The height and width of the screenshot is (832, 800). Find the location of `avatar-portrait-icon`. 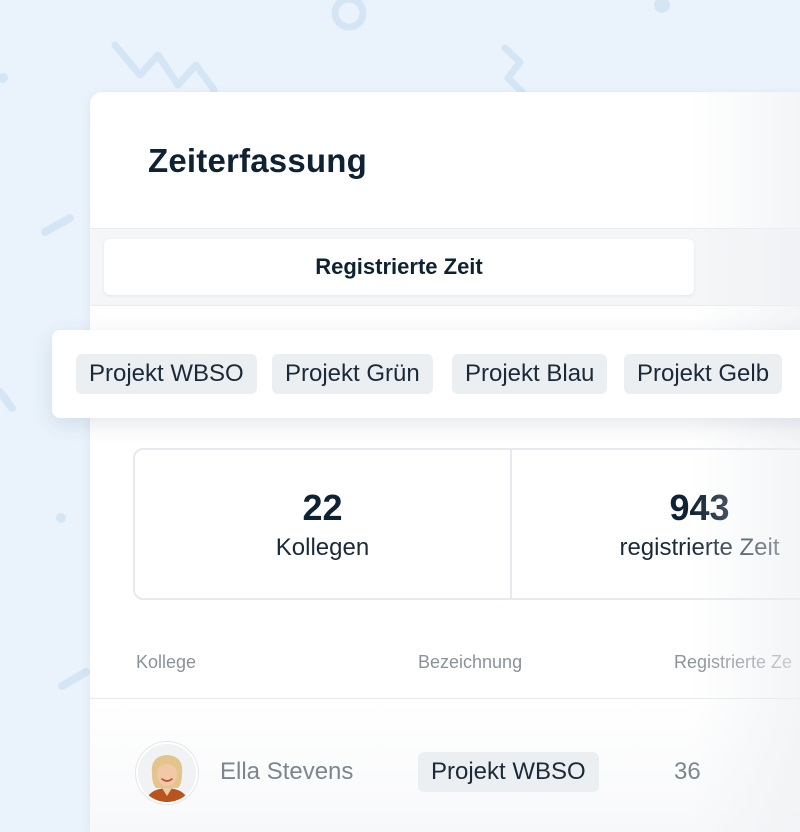

avatar-portrait-icon is located at coordinates (167, 773).